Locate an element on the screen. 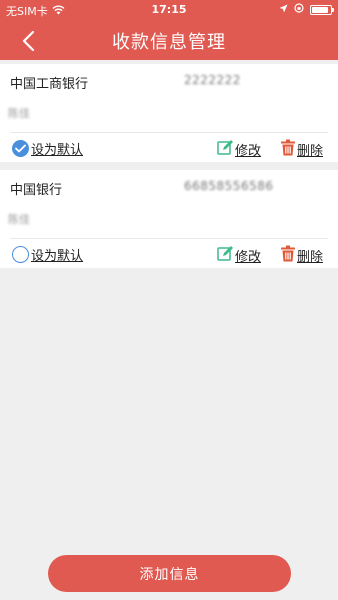  bank-name: 中国工商银行 is located at coordinates (49, 84).